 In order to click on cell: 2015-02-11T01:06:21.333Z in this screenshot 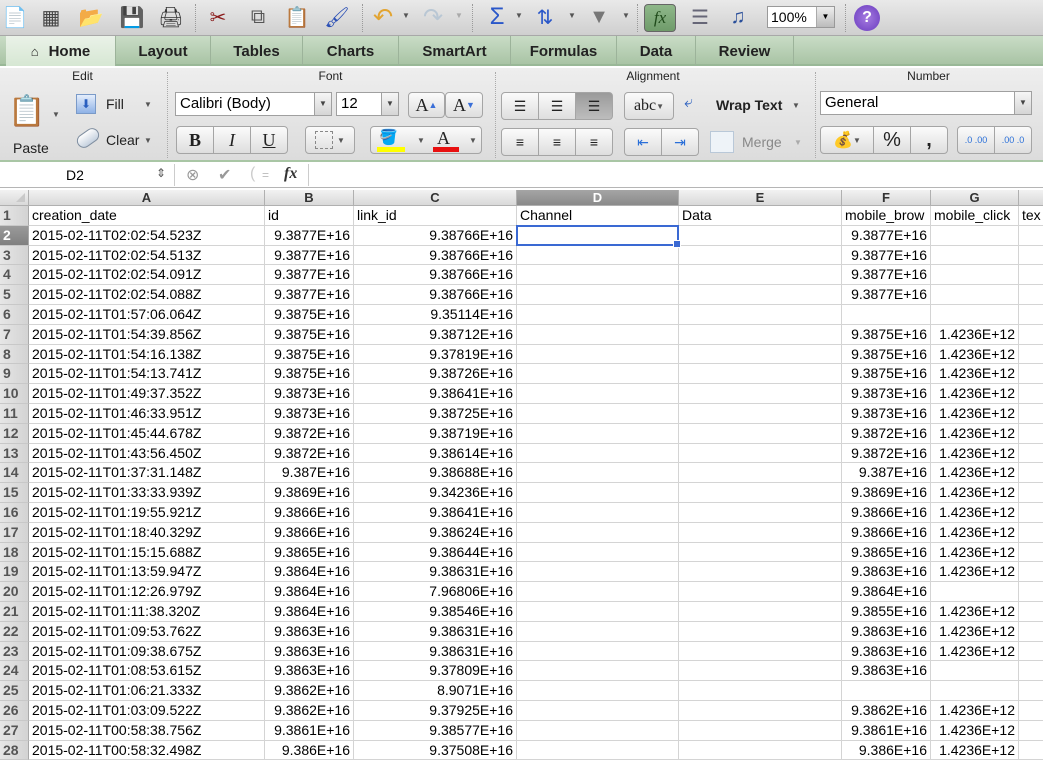, I will do `click(147, 691)`.